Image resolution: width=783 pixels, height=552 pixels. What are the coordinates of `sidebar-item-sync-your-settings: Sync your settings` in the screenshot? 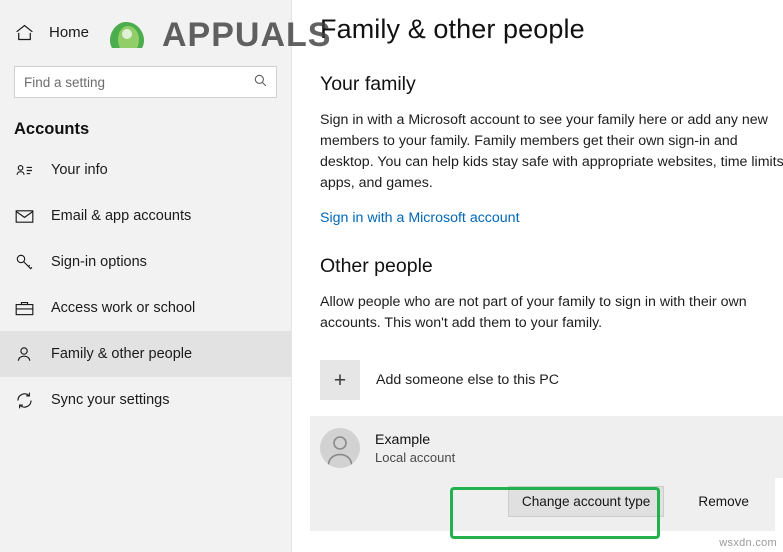 It's located at (145, 400).